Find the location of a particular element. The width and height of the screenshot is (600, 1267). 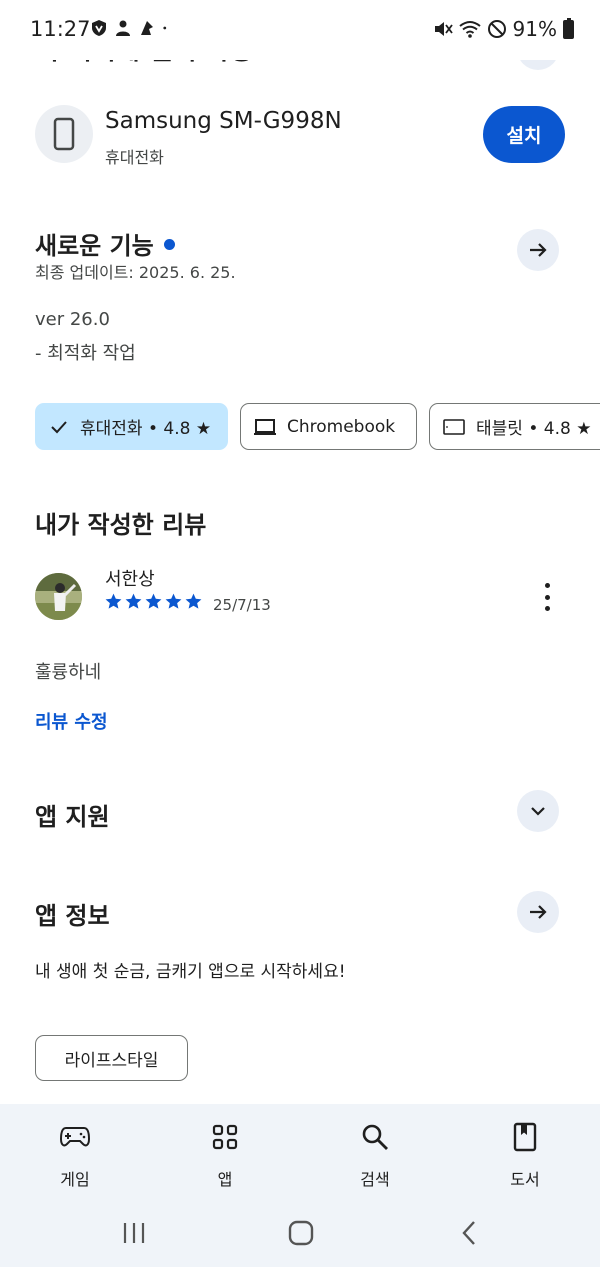

apps-grid-icon is located at coordinates (225, 1137).